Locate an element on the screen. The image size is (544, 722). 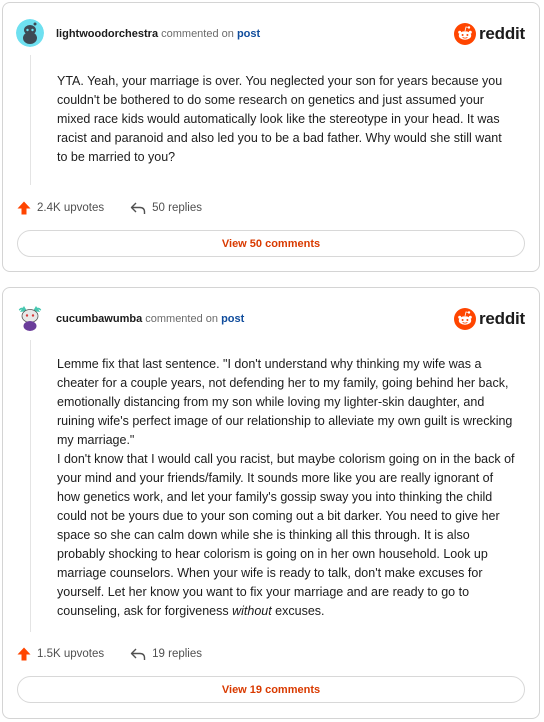
replies-button: 19 replies is located at coordinates (166, 654).